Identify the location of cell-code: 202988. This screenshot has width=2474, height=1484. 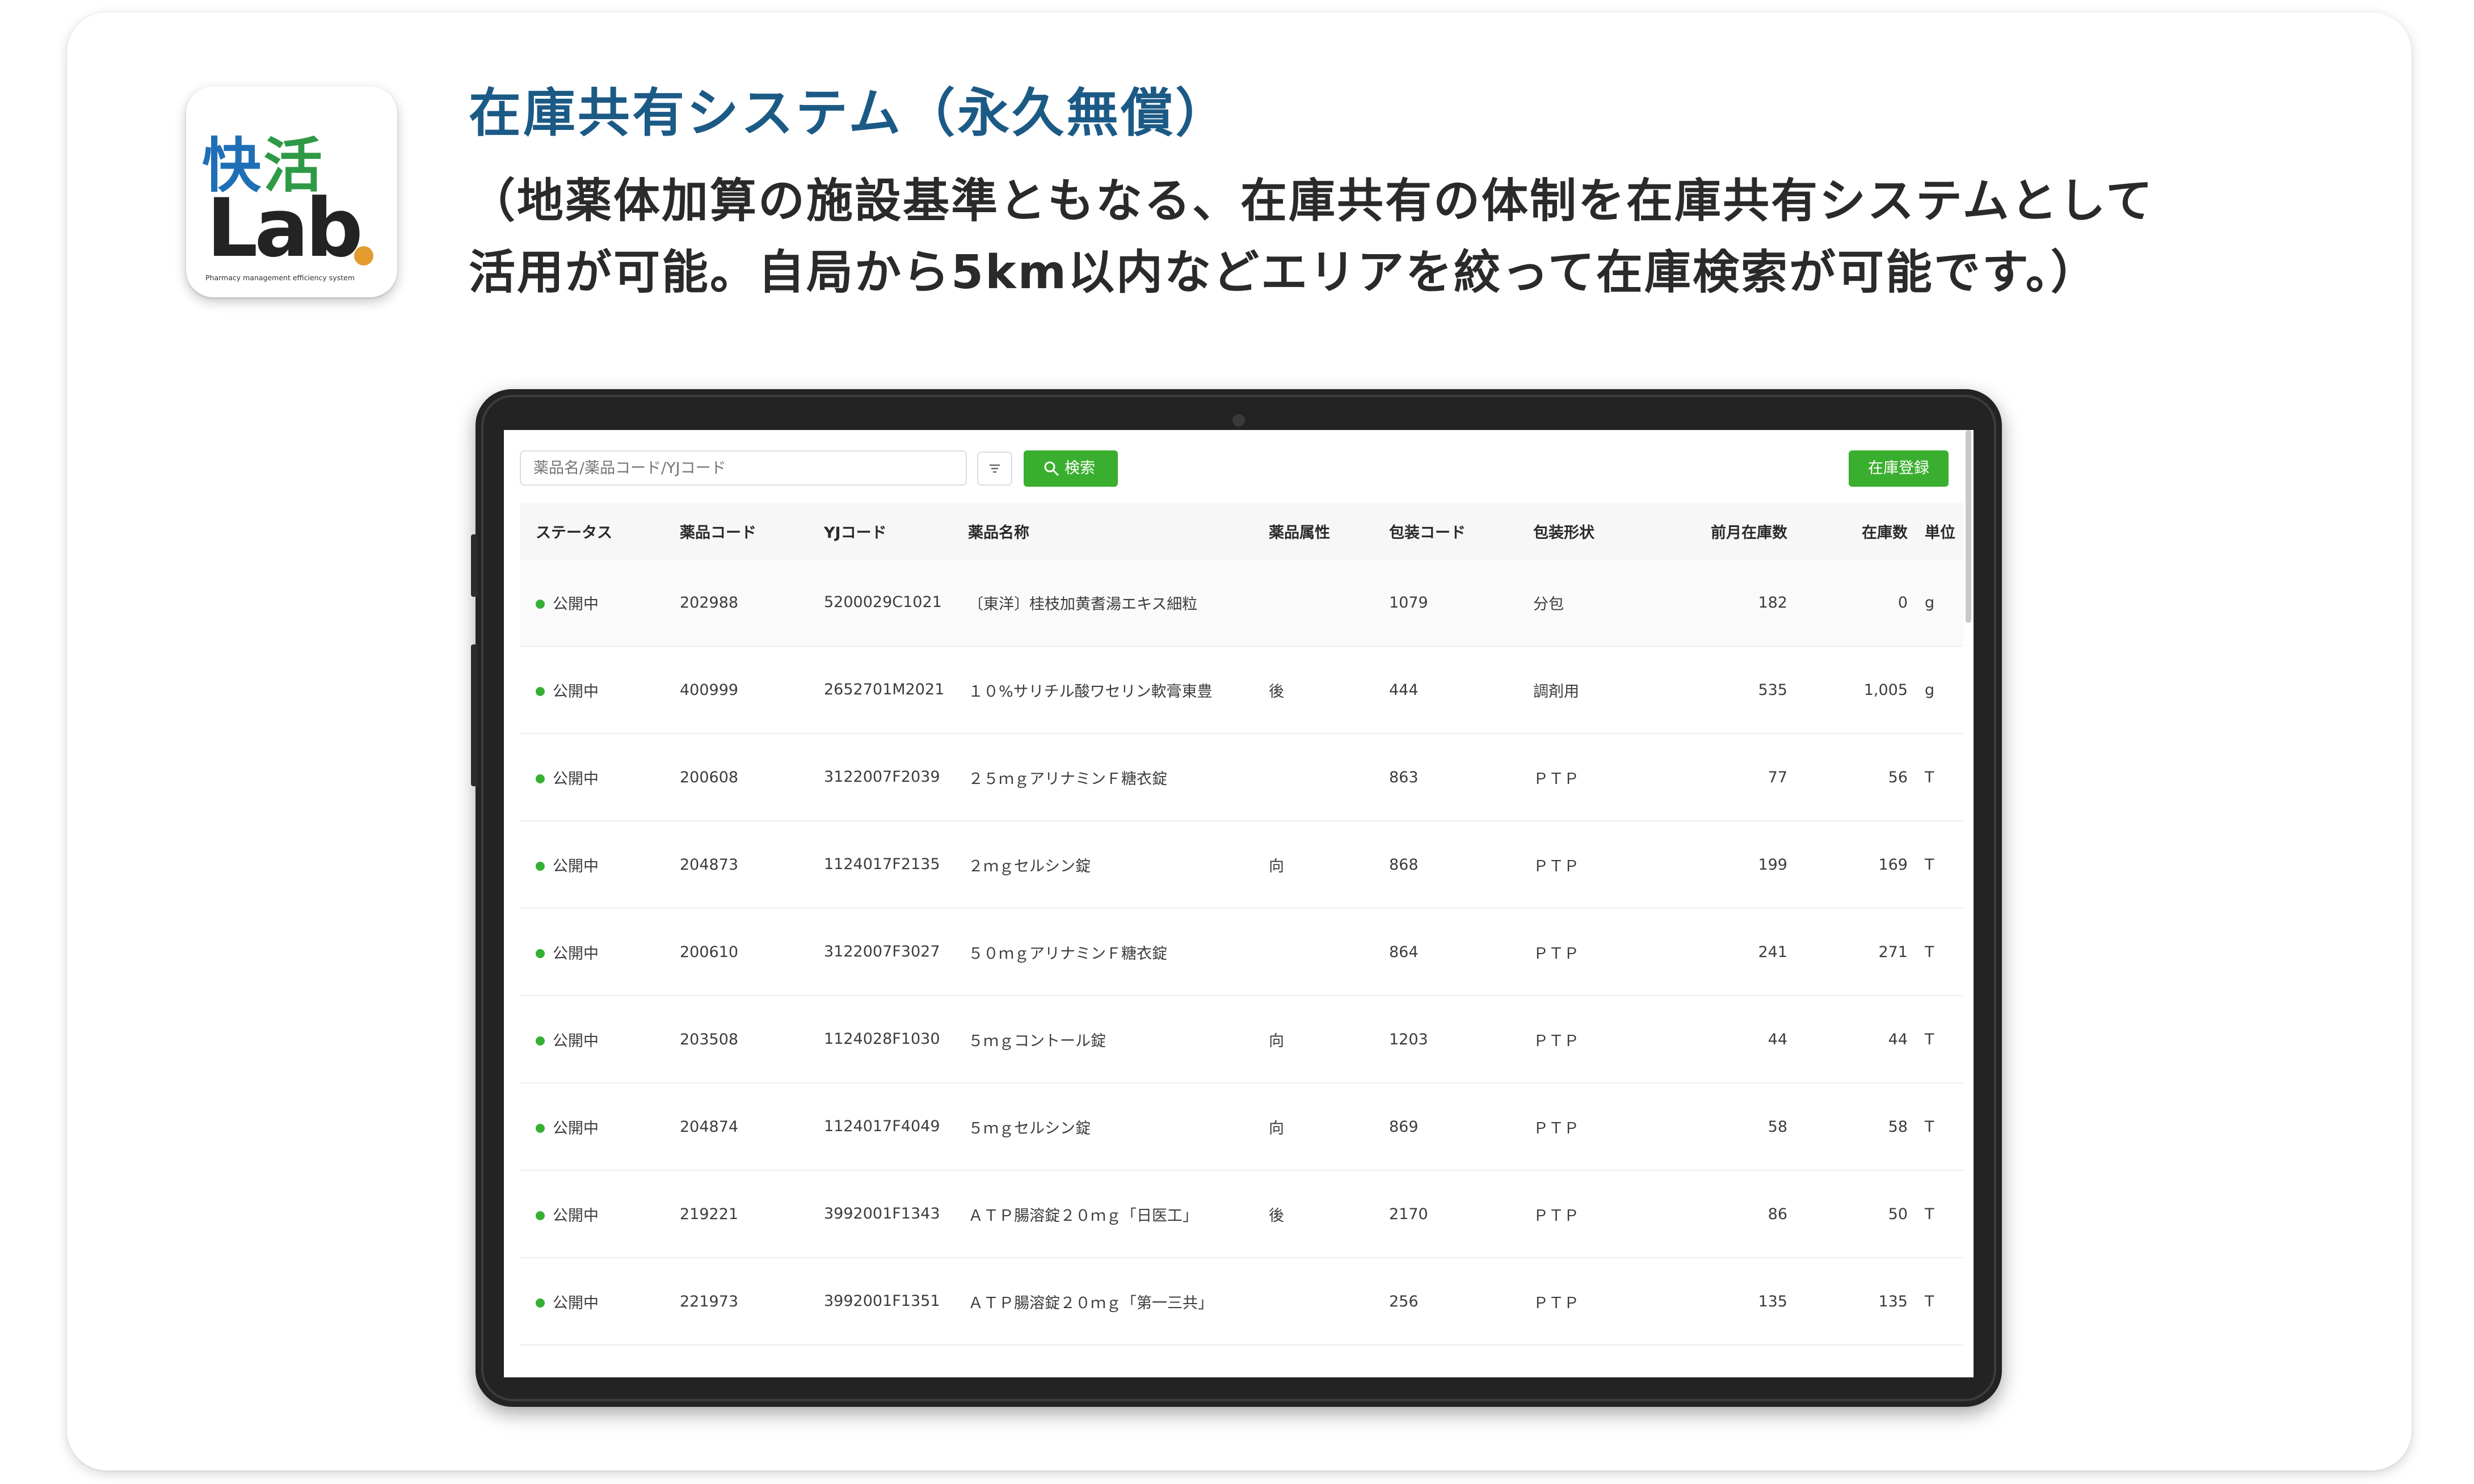
(736, 603).